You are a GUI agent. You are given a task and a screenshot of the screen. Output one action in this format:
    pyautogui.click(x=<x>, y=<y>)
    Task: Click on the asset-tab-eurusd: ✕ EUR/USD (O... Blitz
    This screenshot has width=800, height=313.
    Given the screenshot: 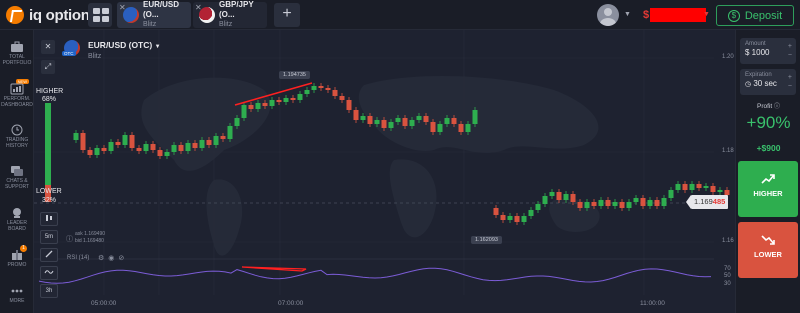 What is the action you would take?
    pyautogui.click(x=154, y=14)
    